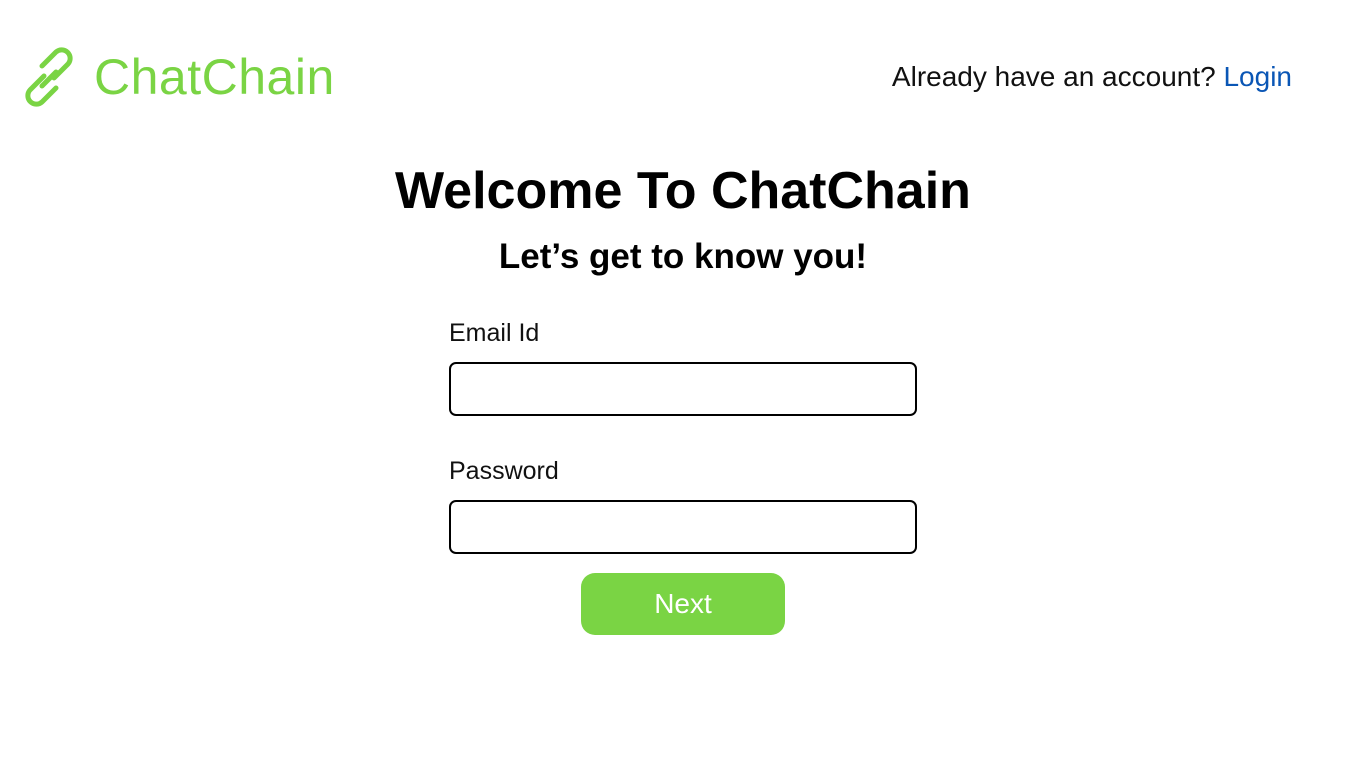 Image resolution: width=1366 pixels, height=768 pixels. What do you see at coordinates (504, 471) in the screenshot?
I see `password-label: Password` at bounding box center [504, 471].